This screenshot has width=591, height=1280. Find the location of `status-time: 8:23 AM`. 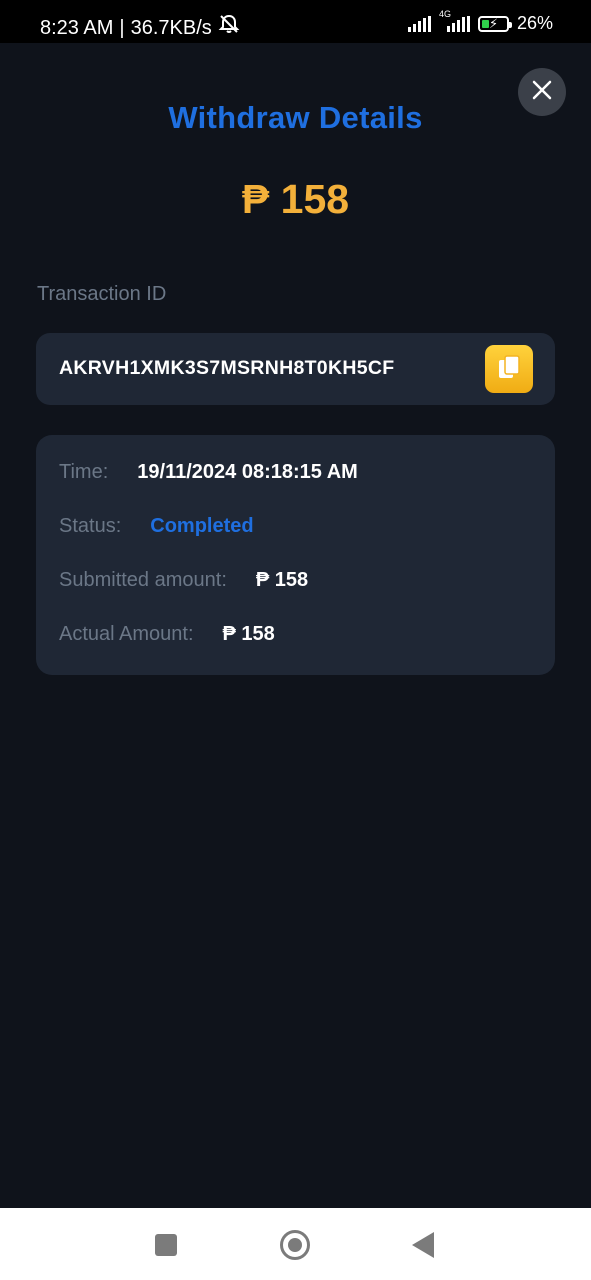

status-time: 8:23 AM is located at coordinates (77, 27).